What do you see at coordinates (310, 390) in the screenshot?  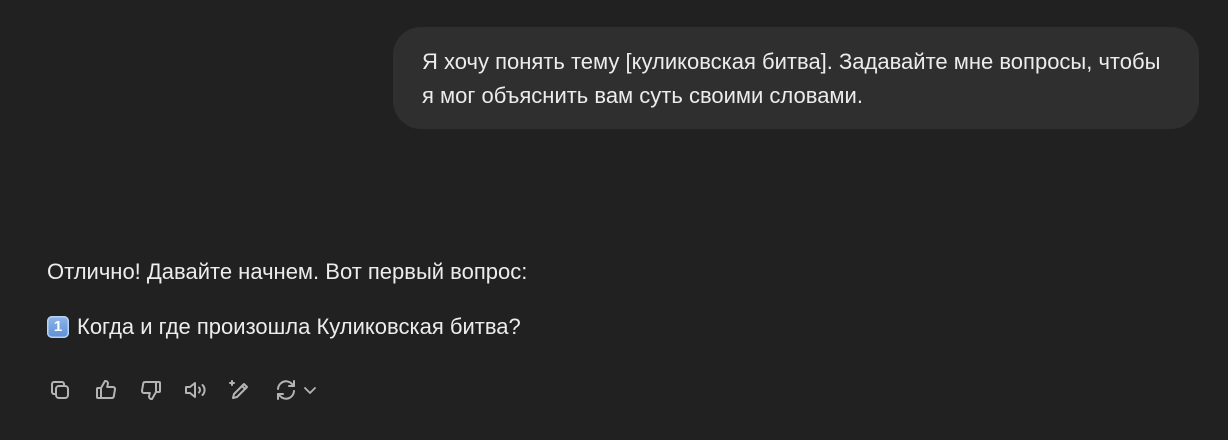 I see `chevron-down-icon` at bounding box center [310, 390].